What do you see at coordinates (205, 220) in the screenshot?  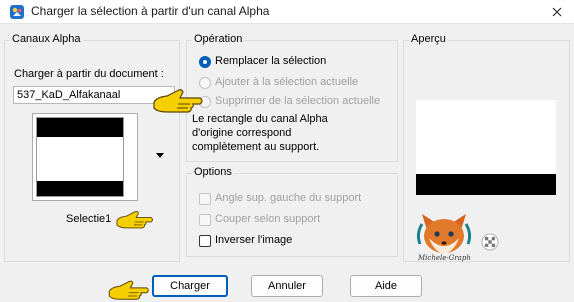 I see `crop-to-canvas-checkbox` at bounding box center [205, 220].